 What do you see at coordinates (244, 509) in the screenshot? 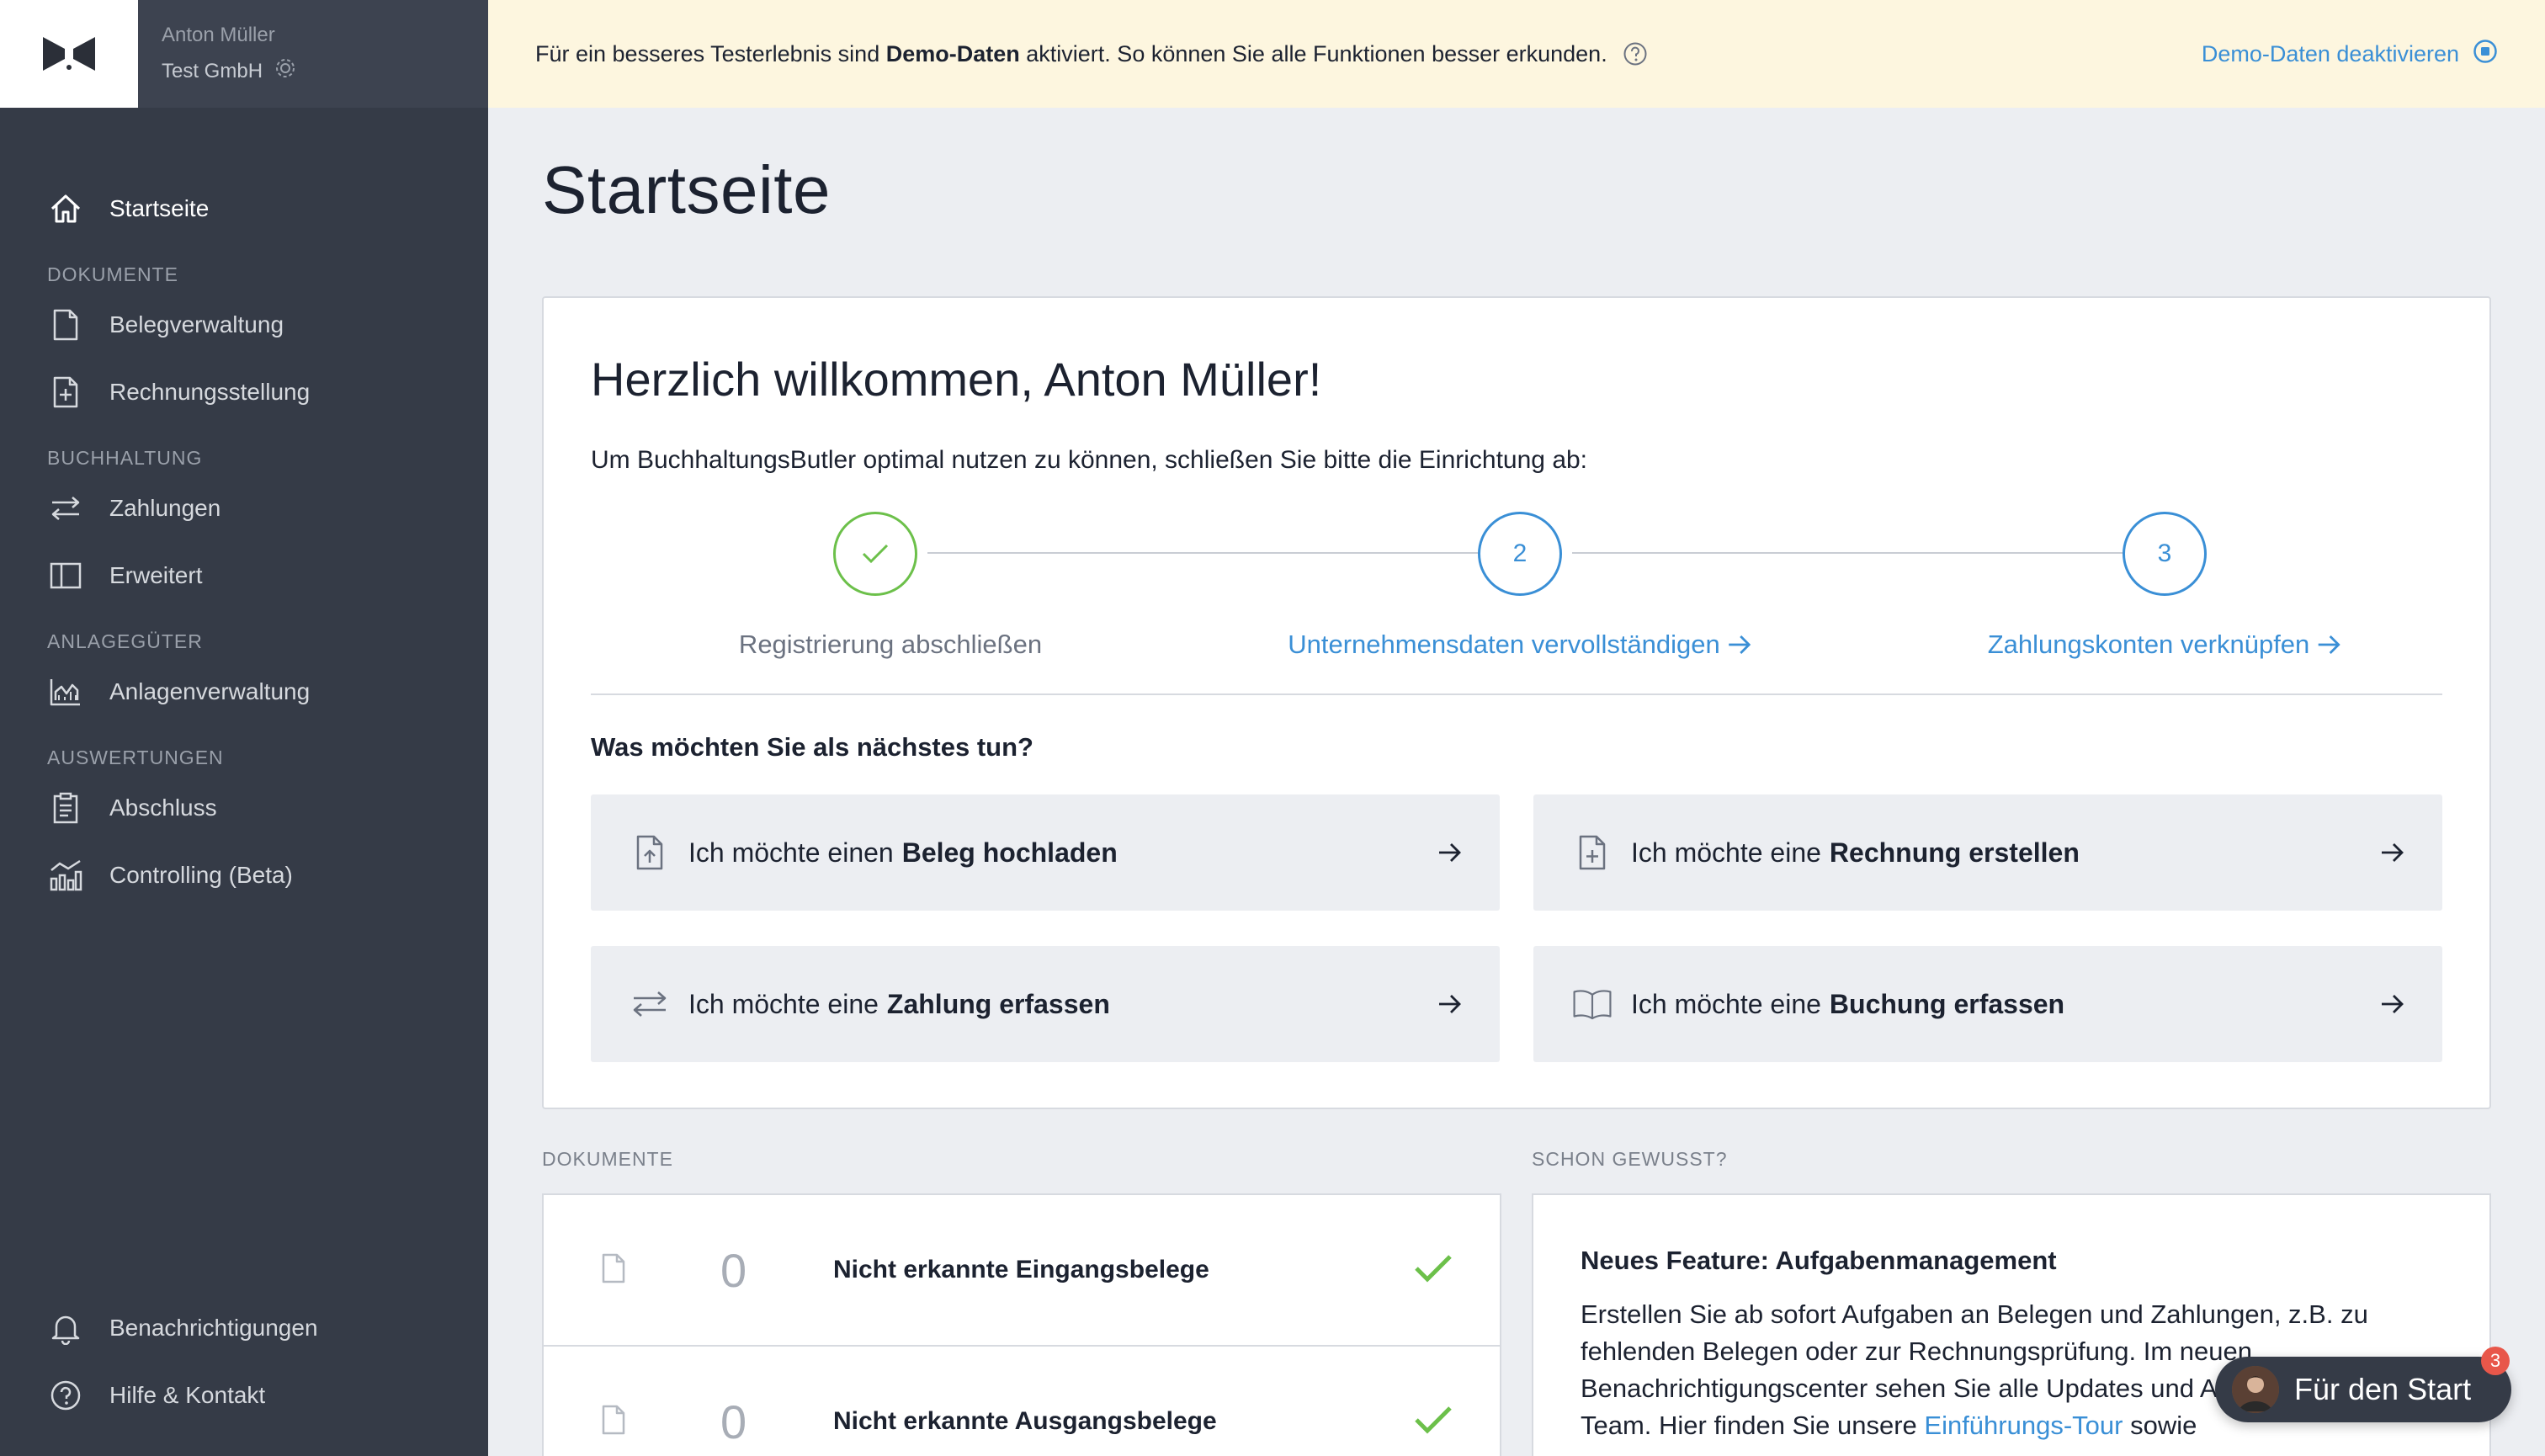
I see `sidebar-item-zahlungen: Zahlungen` at bounding box center [244, 509].